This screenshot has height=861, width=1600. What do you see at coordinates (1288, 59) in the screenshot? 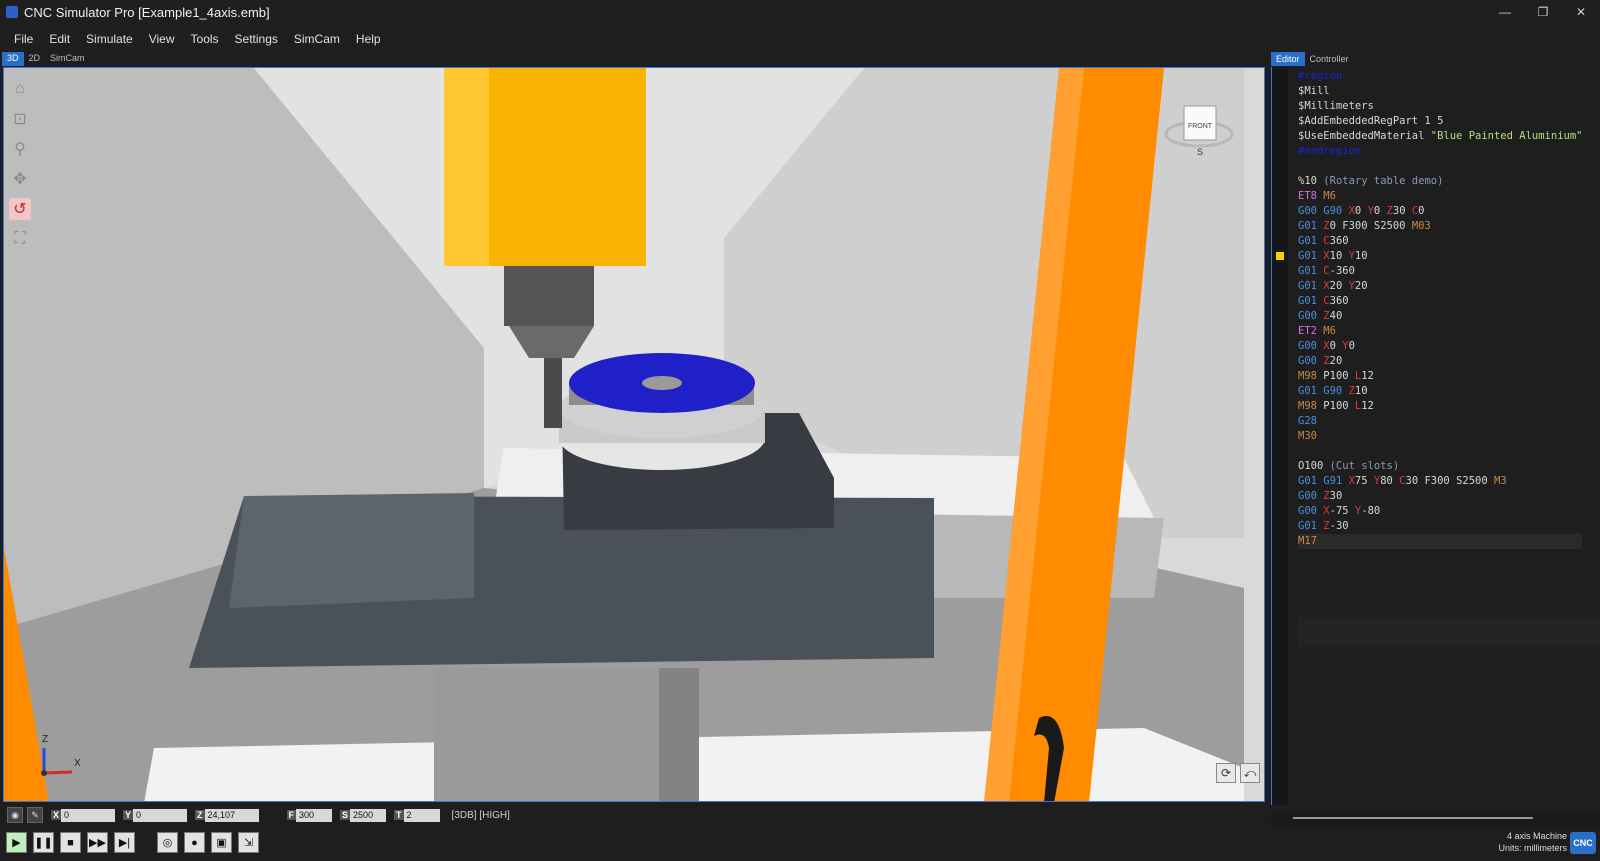
I see `tab-editor: Editor` at bounding box center [1288, 59].